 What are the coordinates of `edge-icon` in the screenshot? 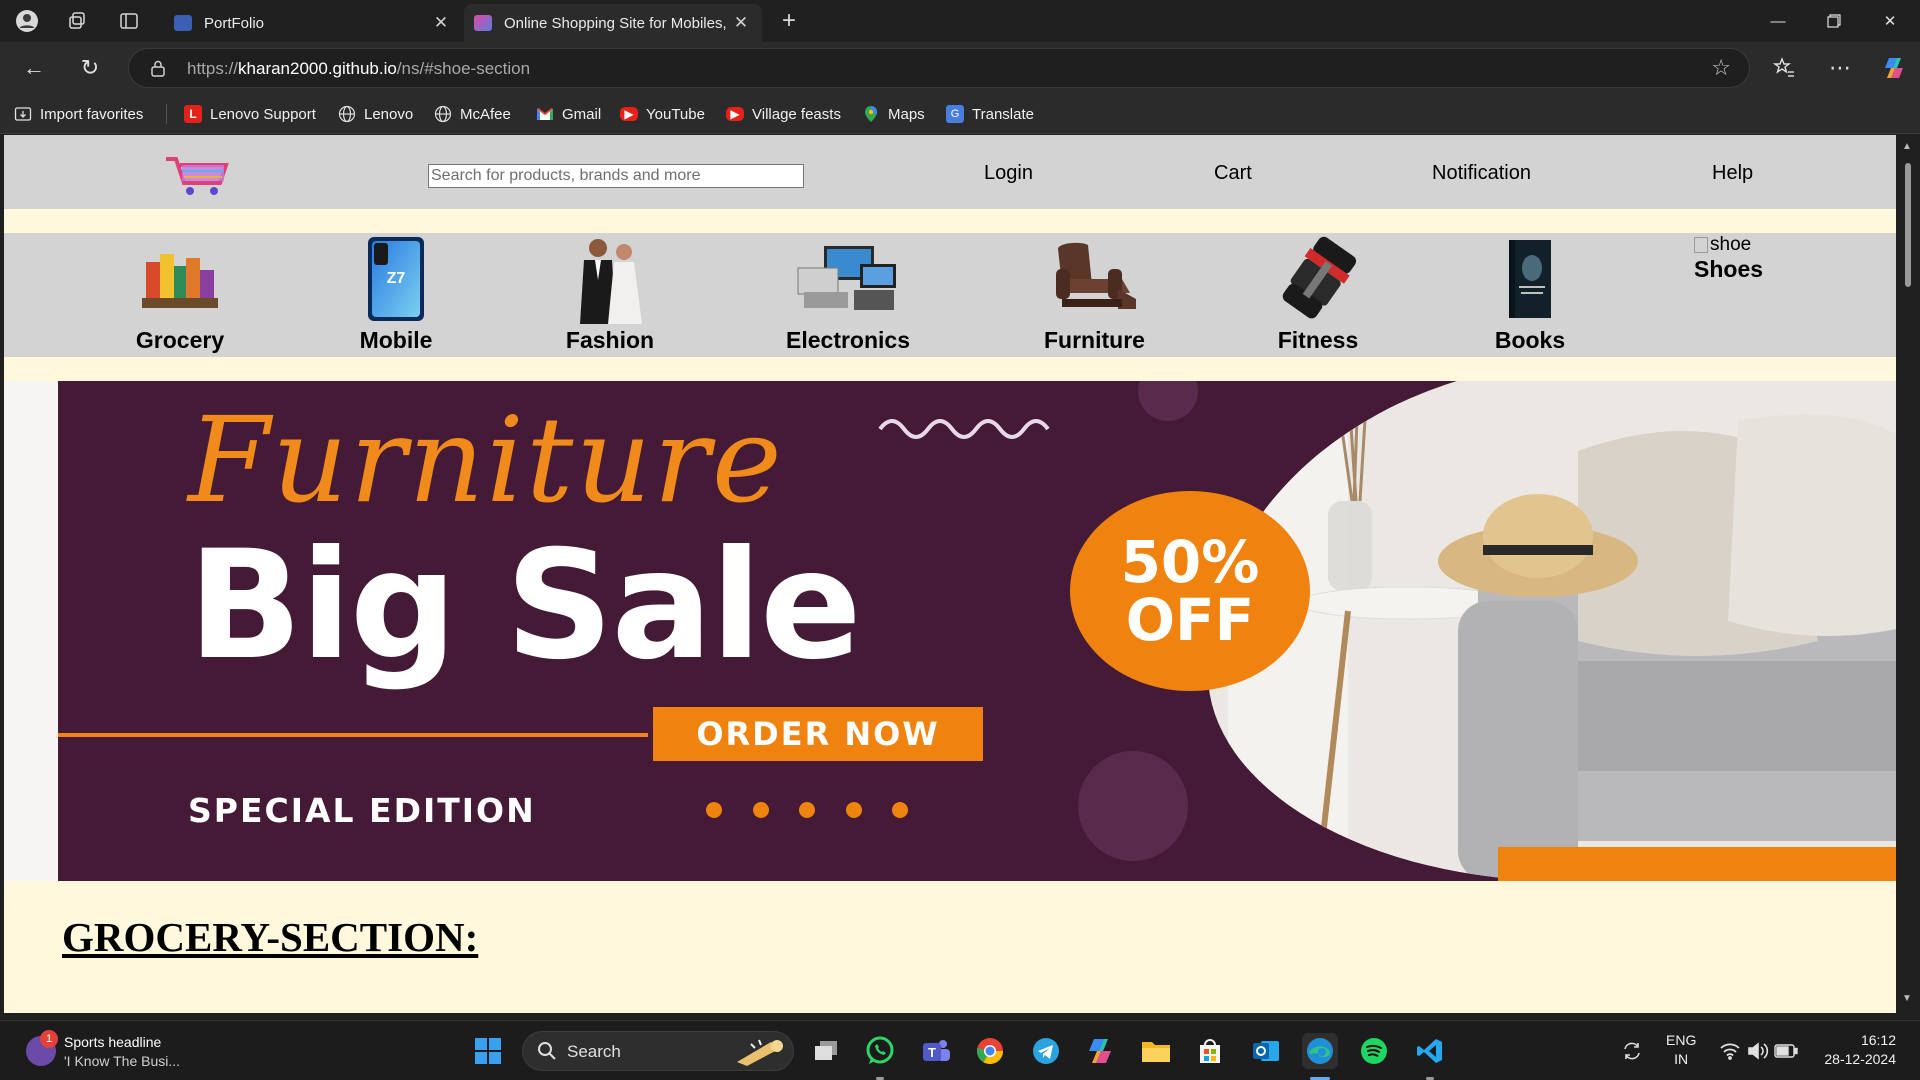 It's located at (1320, 1051).